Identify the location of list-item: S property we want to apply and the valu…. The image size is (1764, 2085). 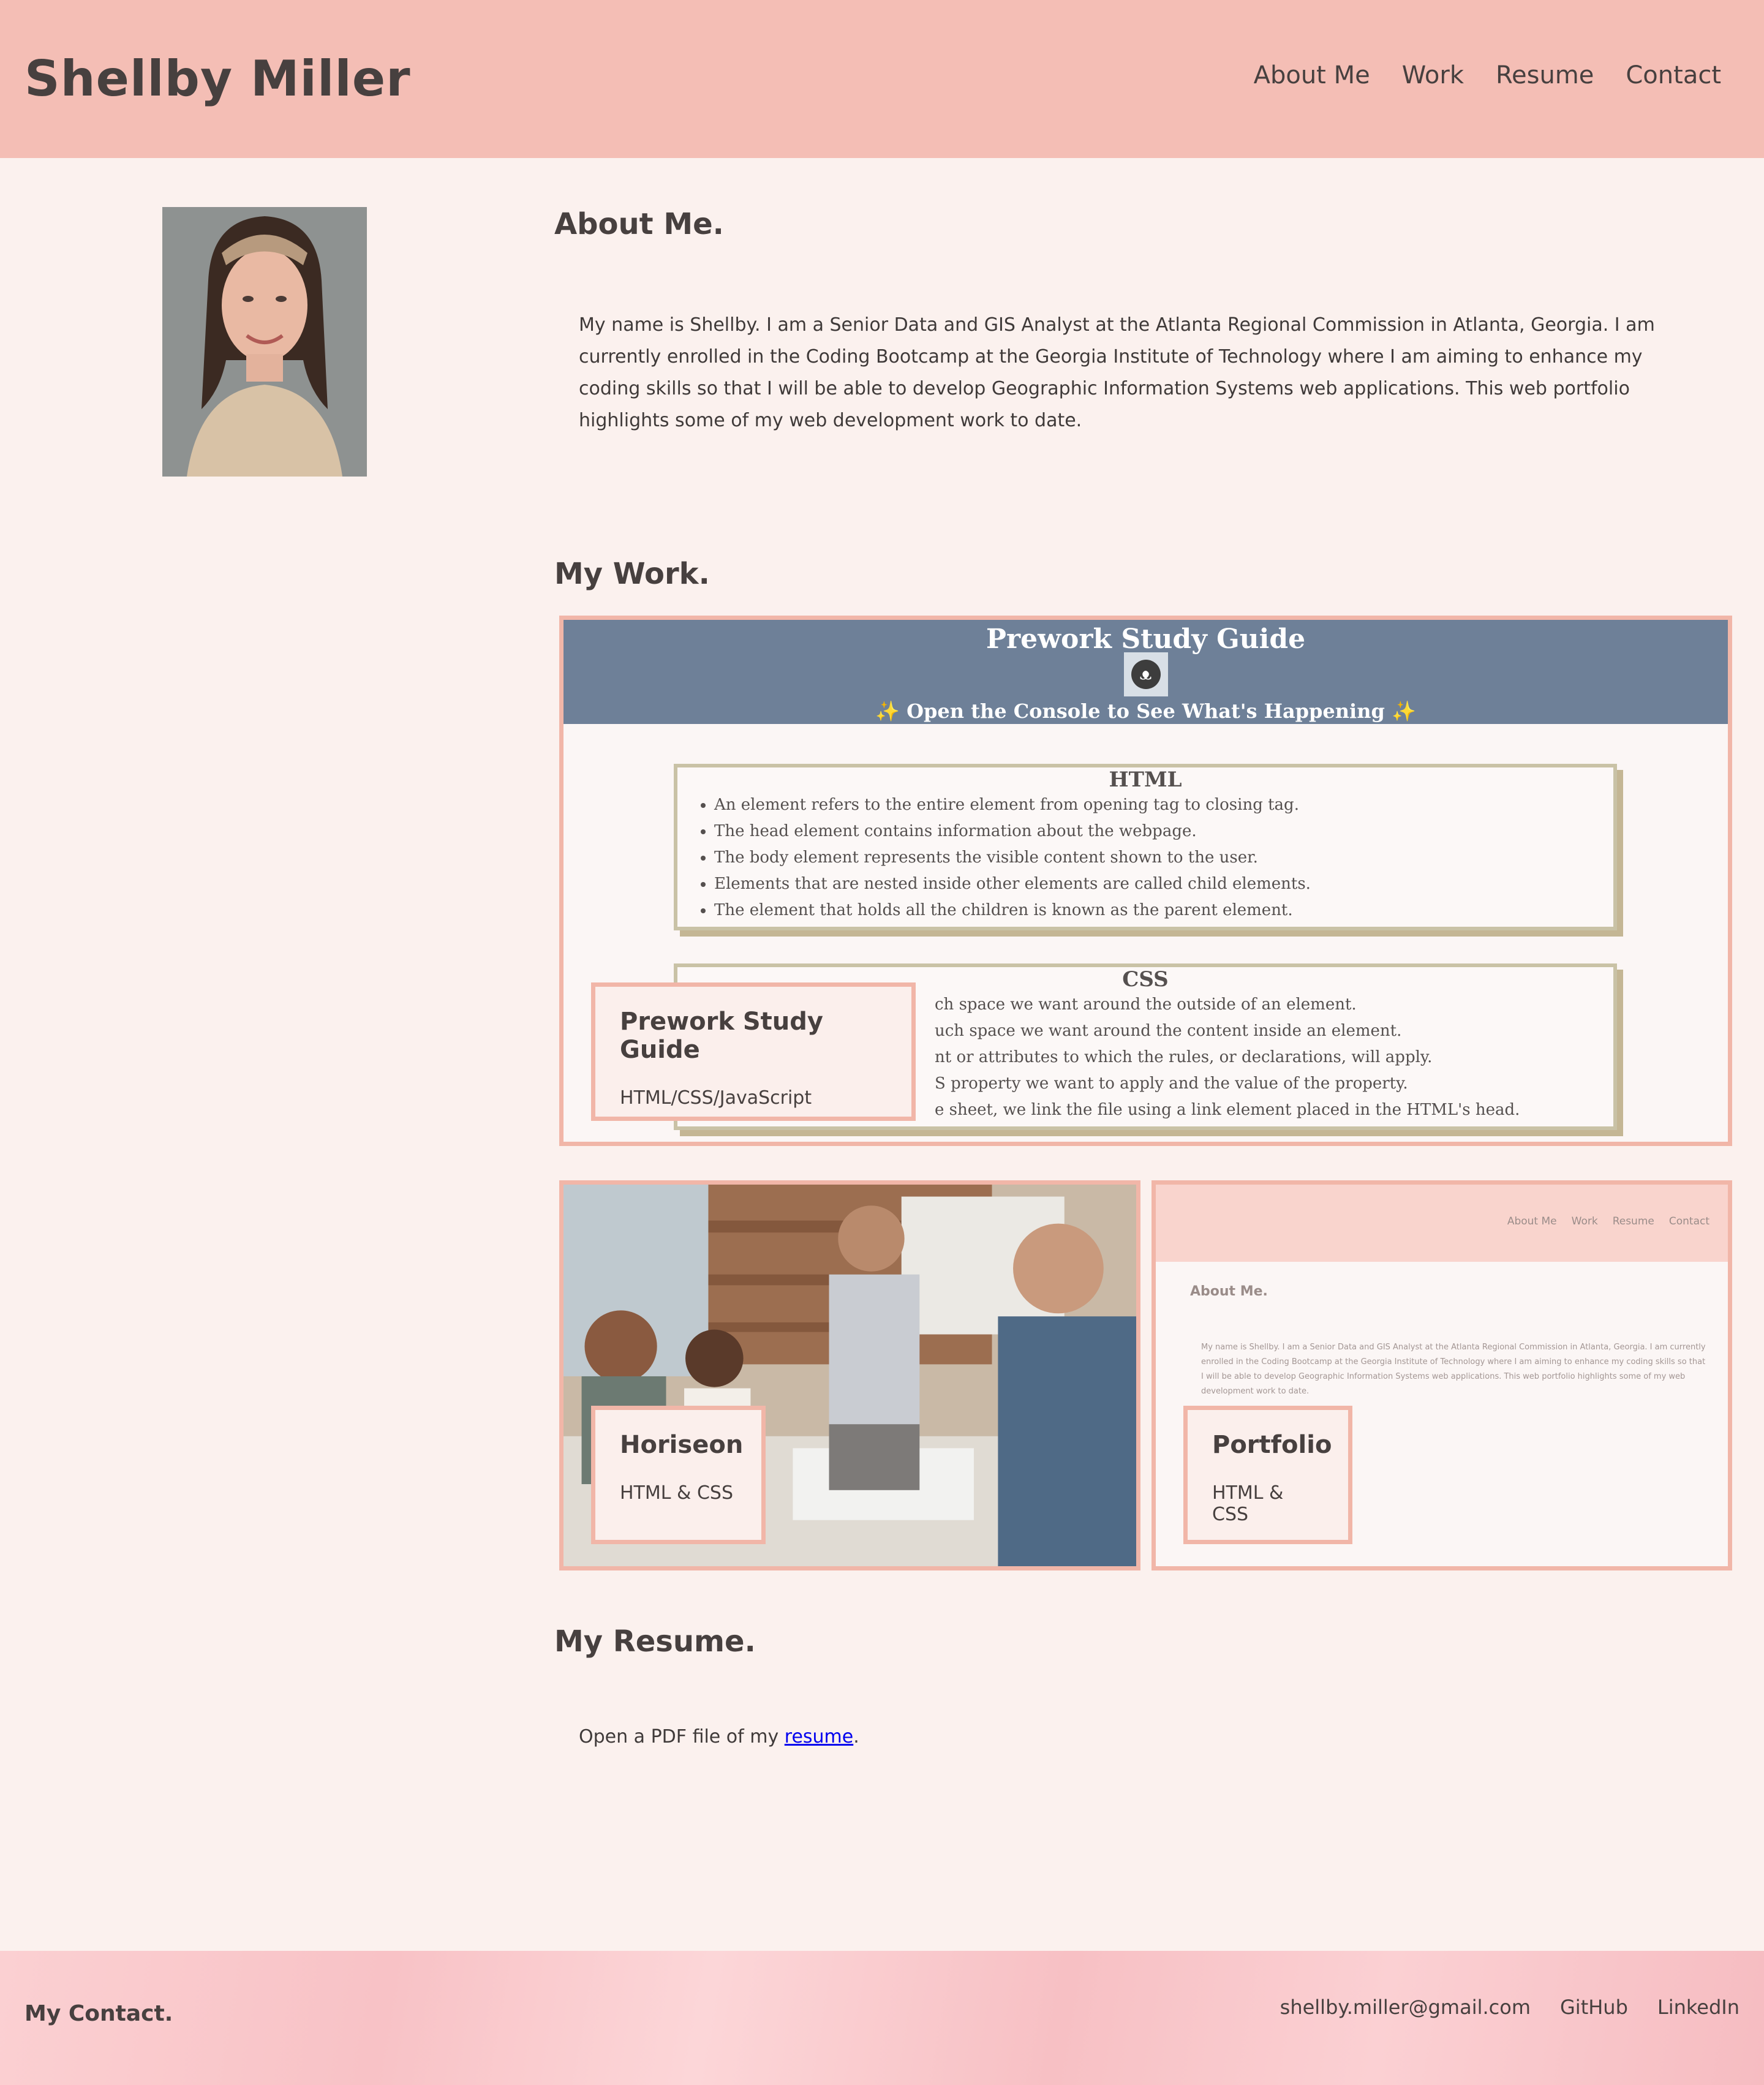
(1172, 1084).